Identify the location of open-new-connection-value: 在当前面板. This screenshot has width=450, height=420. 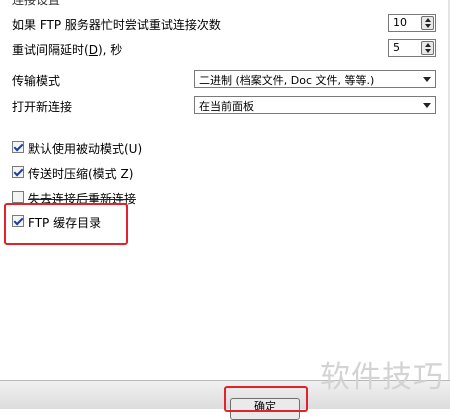
(226, 106).